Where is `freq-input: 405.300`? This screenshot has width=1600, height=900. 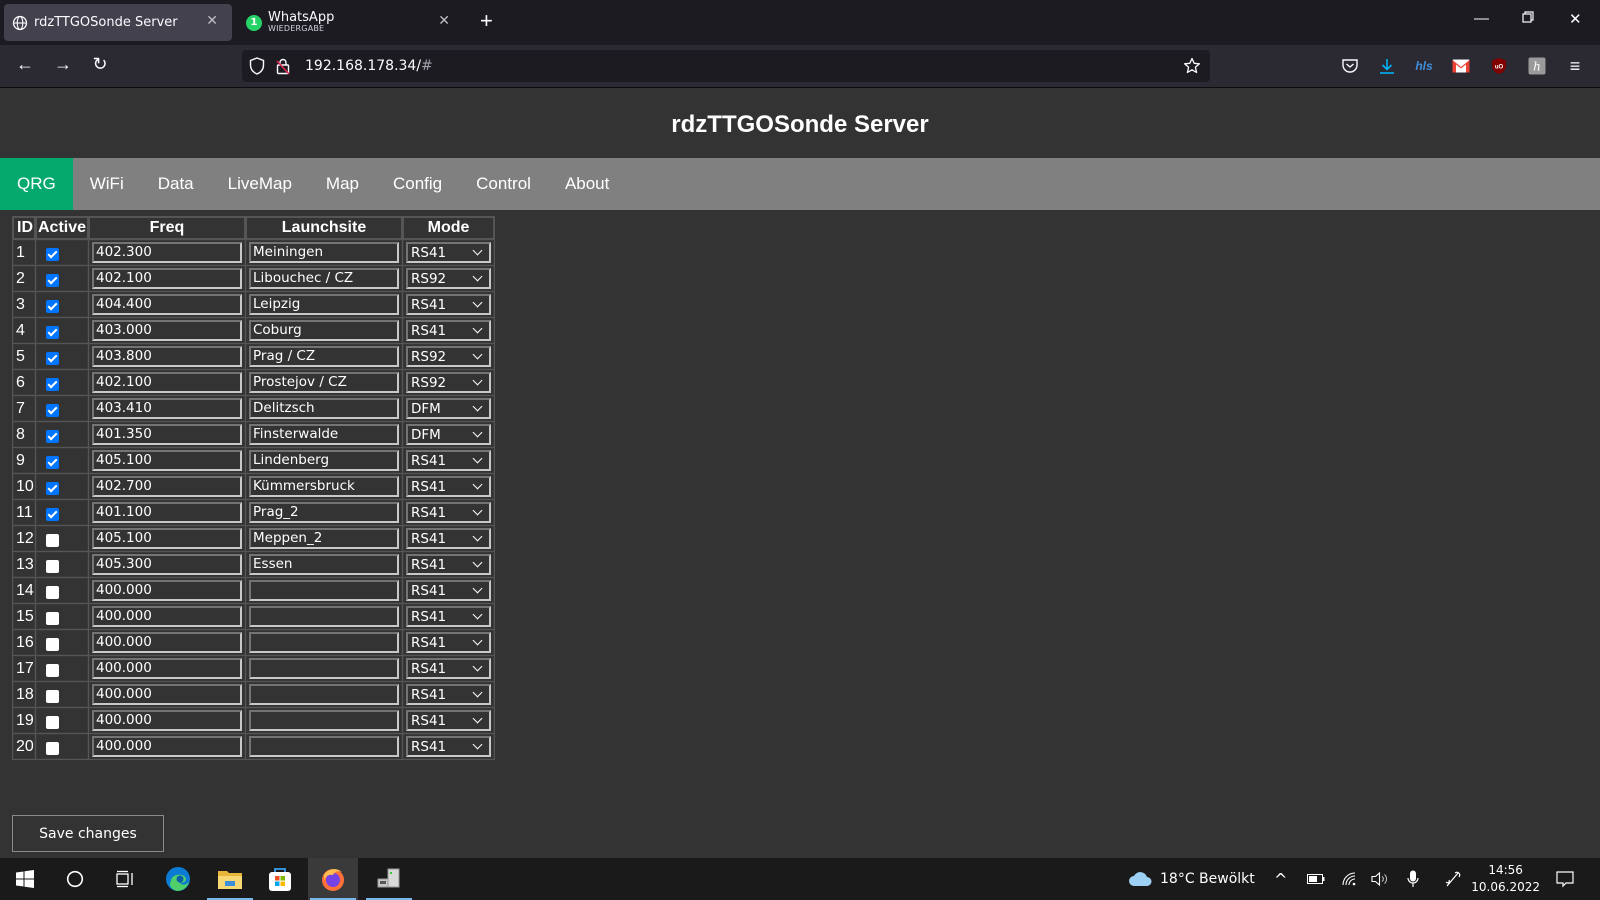 freq-input: 405.300 is located at coordinates (167, 564).